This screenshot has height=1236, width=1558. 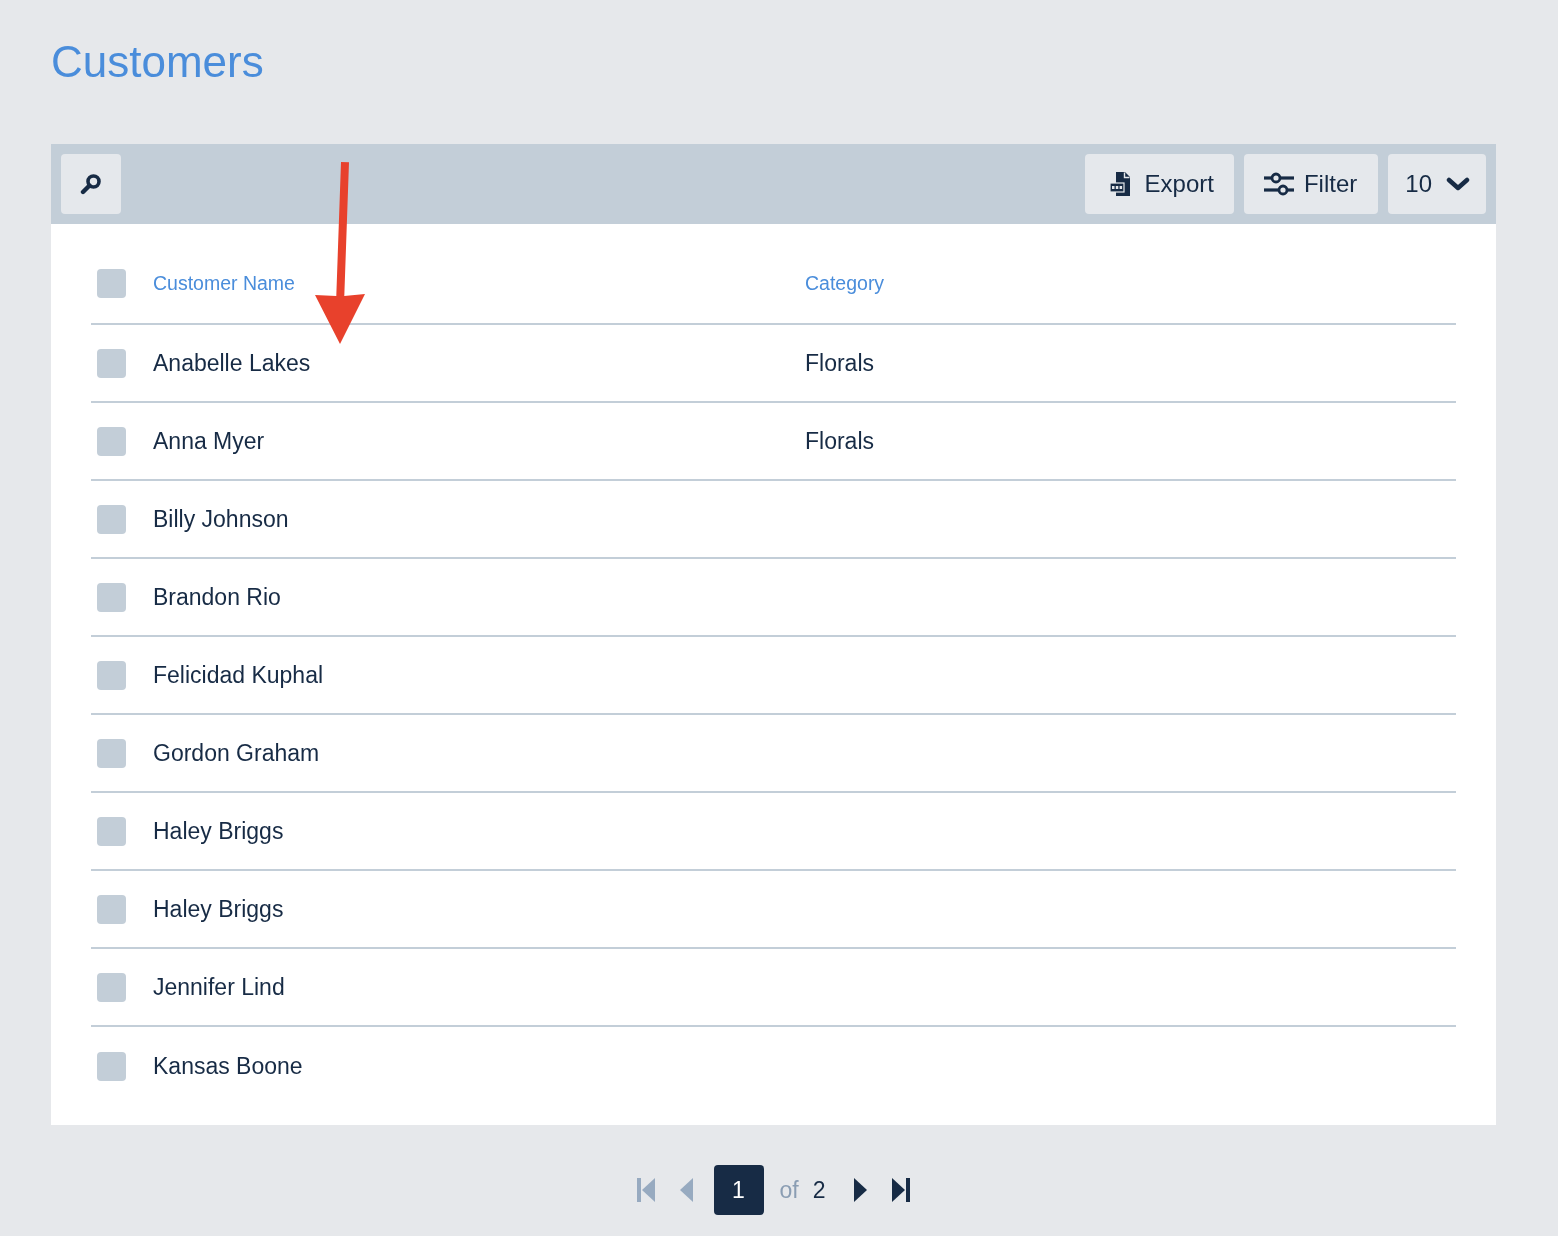 I want to click on customer-name-cell: Felicidad Kuphal, so click(x=238, y=675).